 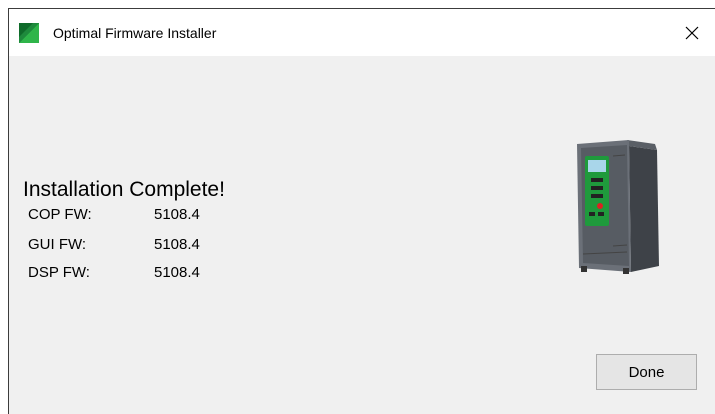 I want to click on close-button, so click(x=692, y=32).